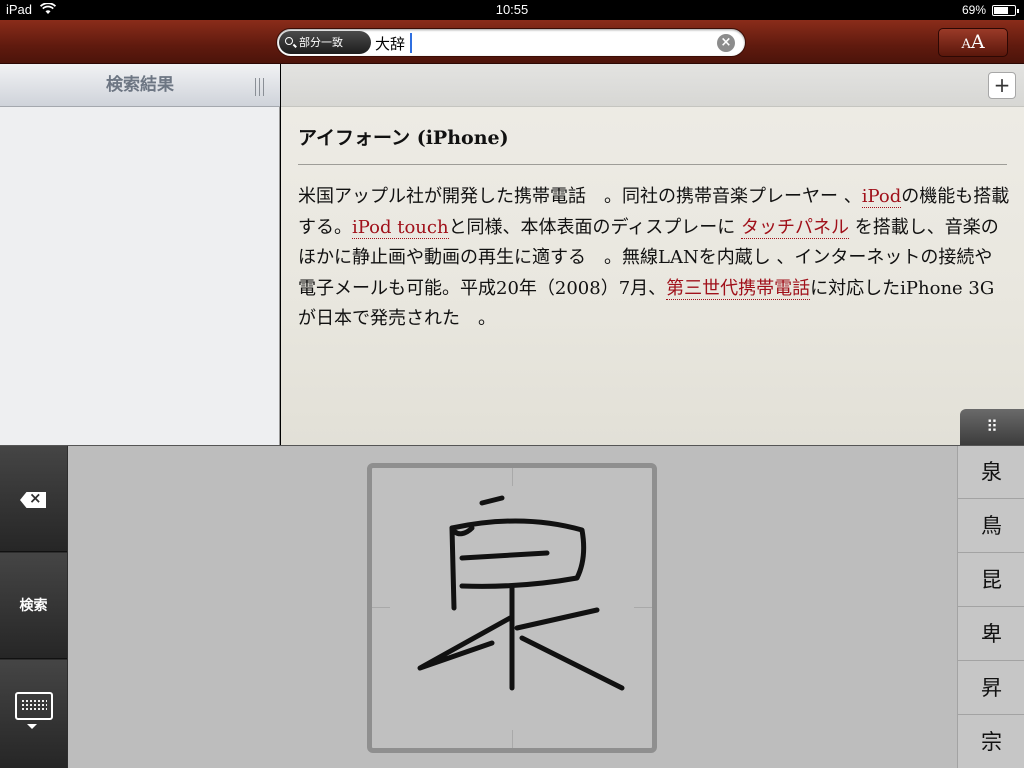 This screenshot has width=1024, height=768. I want to click on search-bar: 部分一致 ×, so click(511, 42).